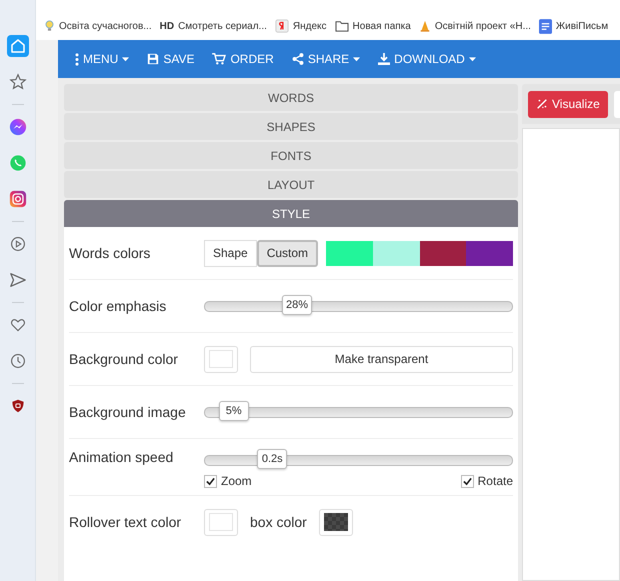 The height and width of the screenshot is (581, 620). I want to click on home-icon, so click(17, 46).